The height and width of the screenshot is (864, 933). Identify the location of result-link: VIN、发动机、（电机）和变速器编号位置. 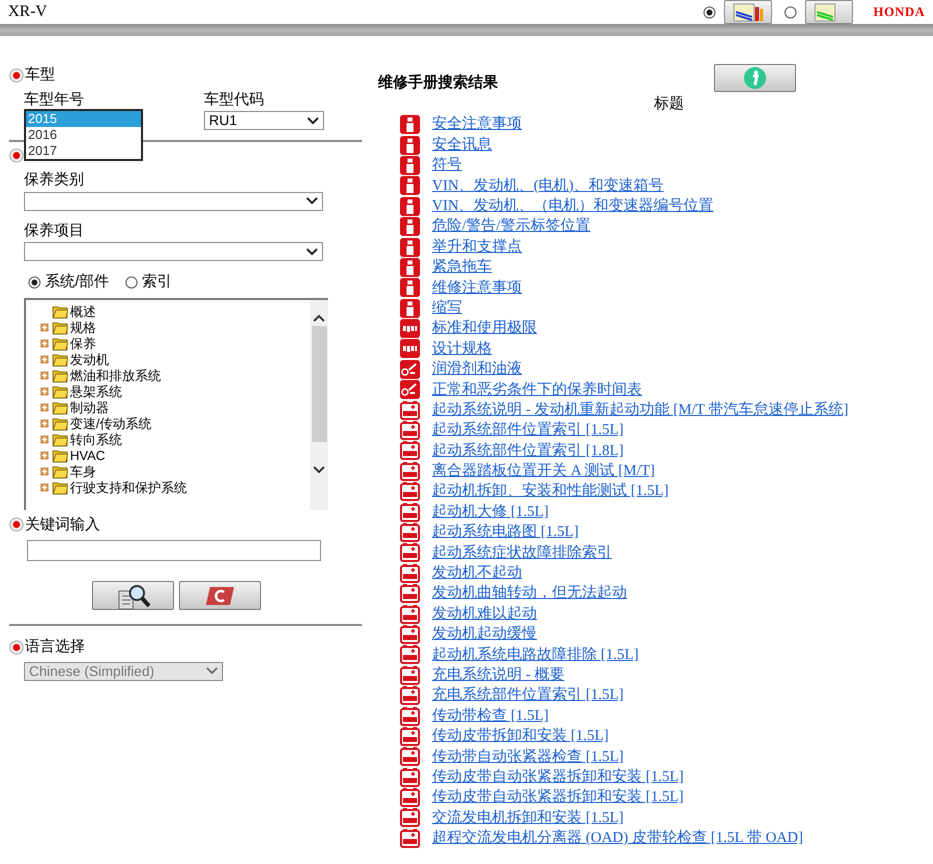
(573, 206).